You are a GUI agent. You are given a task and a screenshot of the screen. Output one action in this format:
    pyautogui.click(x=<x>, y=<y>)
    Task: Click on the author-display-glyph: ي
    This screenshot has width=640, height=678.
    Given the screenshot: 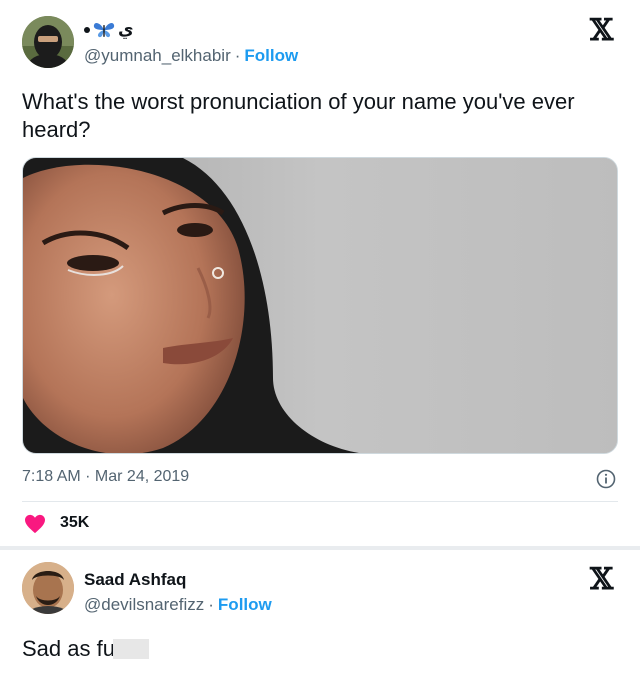 What is the action you would take?
    pyautogui.click(x=126, y=29)
    